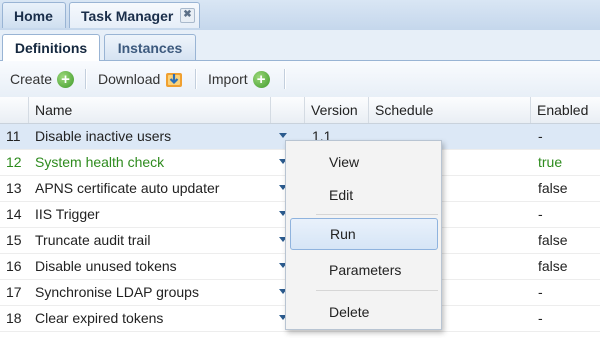 This screenshot has height=338, width=600. What do you see at coordinates (117, 292) in the screenshot?
I see `task-name: Synchronise LDAP groups` at bounding box center [117, 292].